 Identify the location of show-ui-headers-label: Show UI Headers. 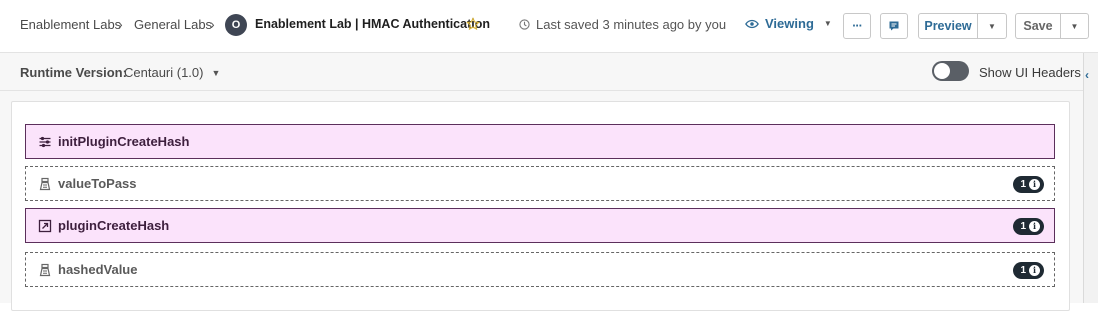
(1030, 72).